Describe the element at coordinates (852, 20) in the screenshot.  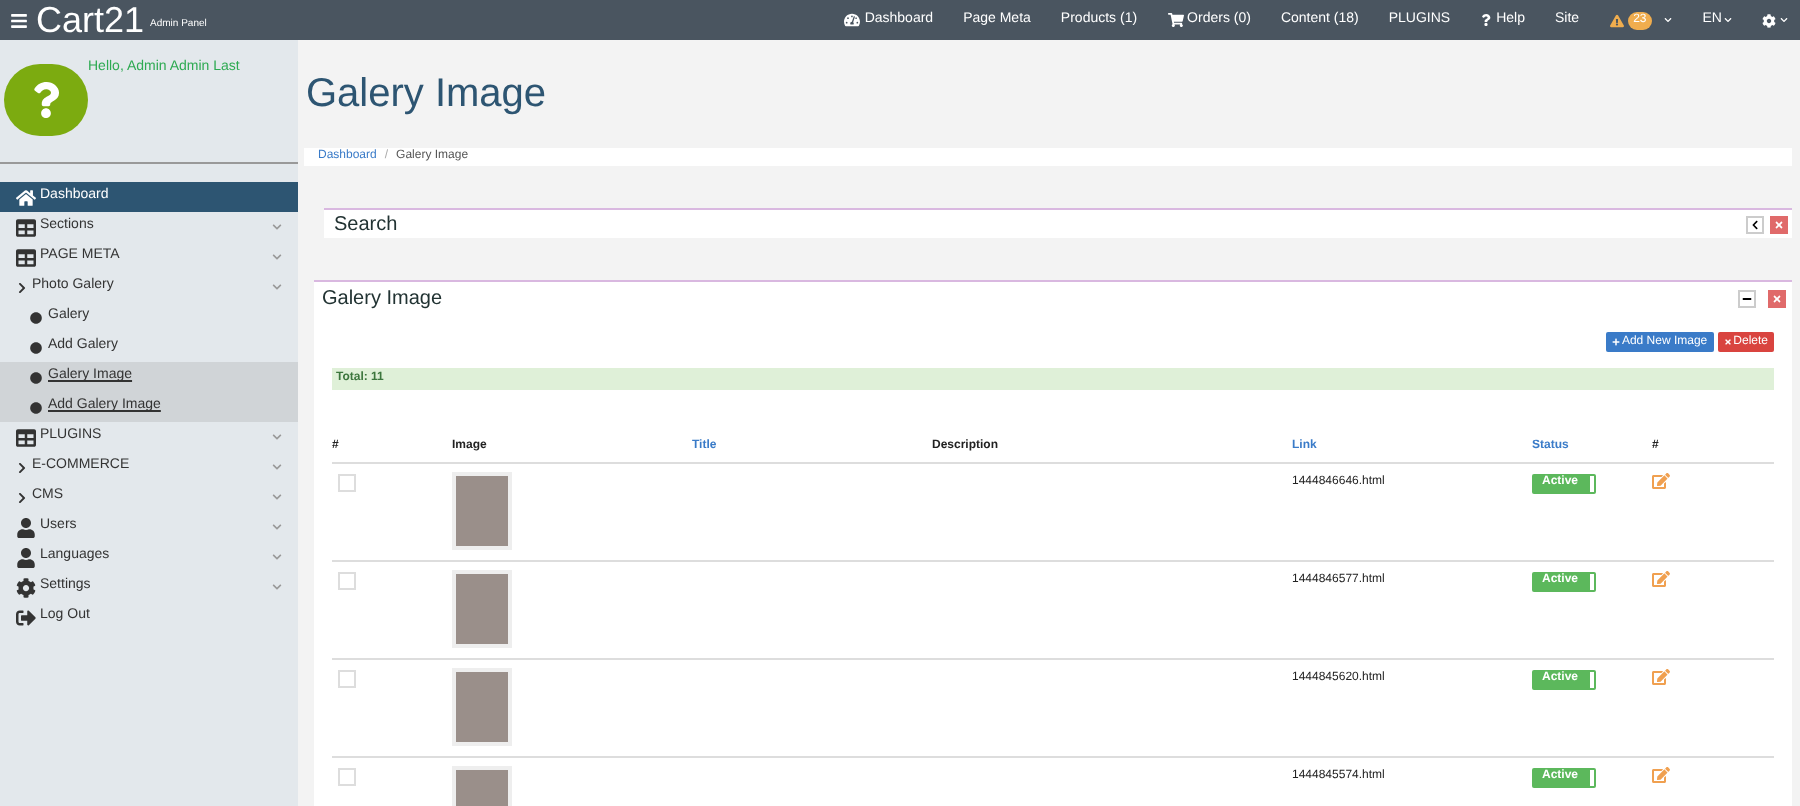
I see `dashboard-icon` at that location.